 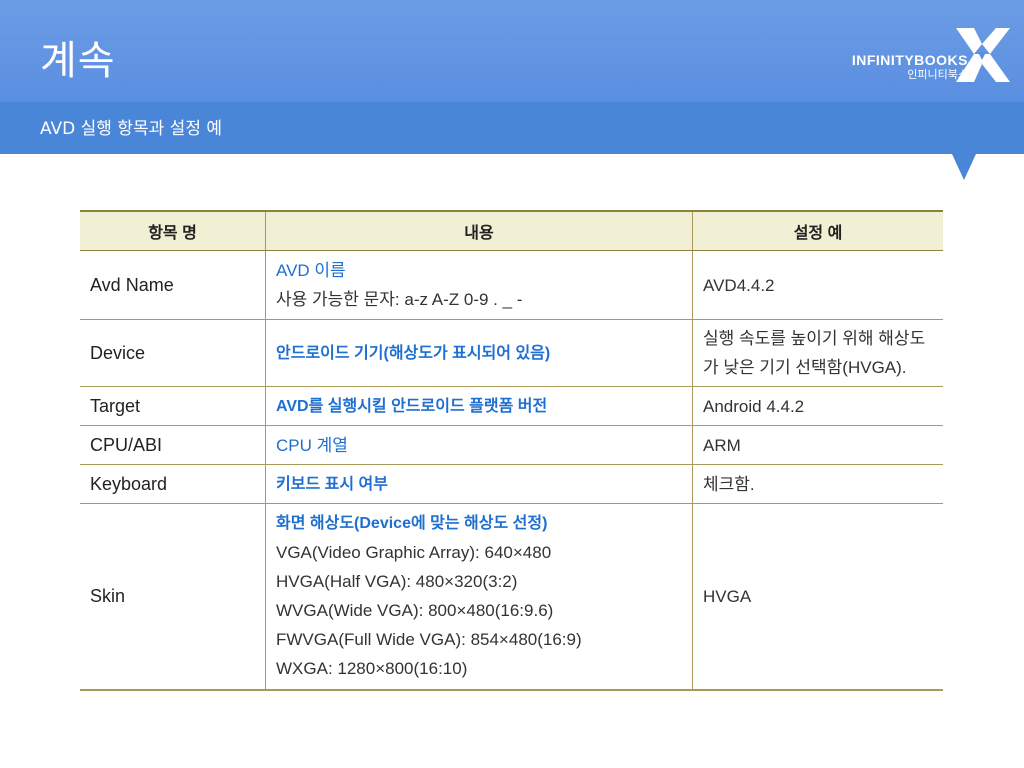 I want to click on infinitybooks-logo-icon, so click(x=983, y=55).